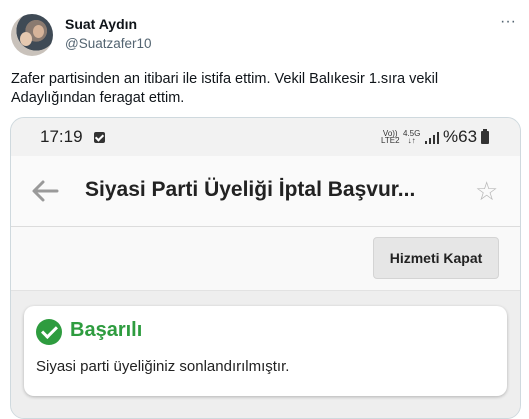 This screenshot has width=529, height=419. What do you see at coordinates (61, 136) in the screenshot?
I see `status-time: 17:19` at bounding box center [61, 136].